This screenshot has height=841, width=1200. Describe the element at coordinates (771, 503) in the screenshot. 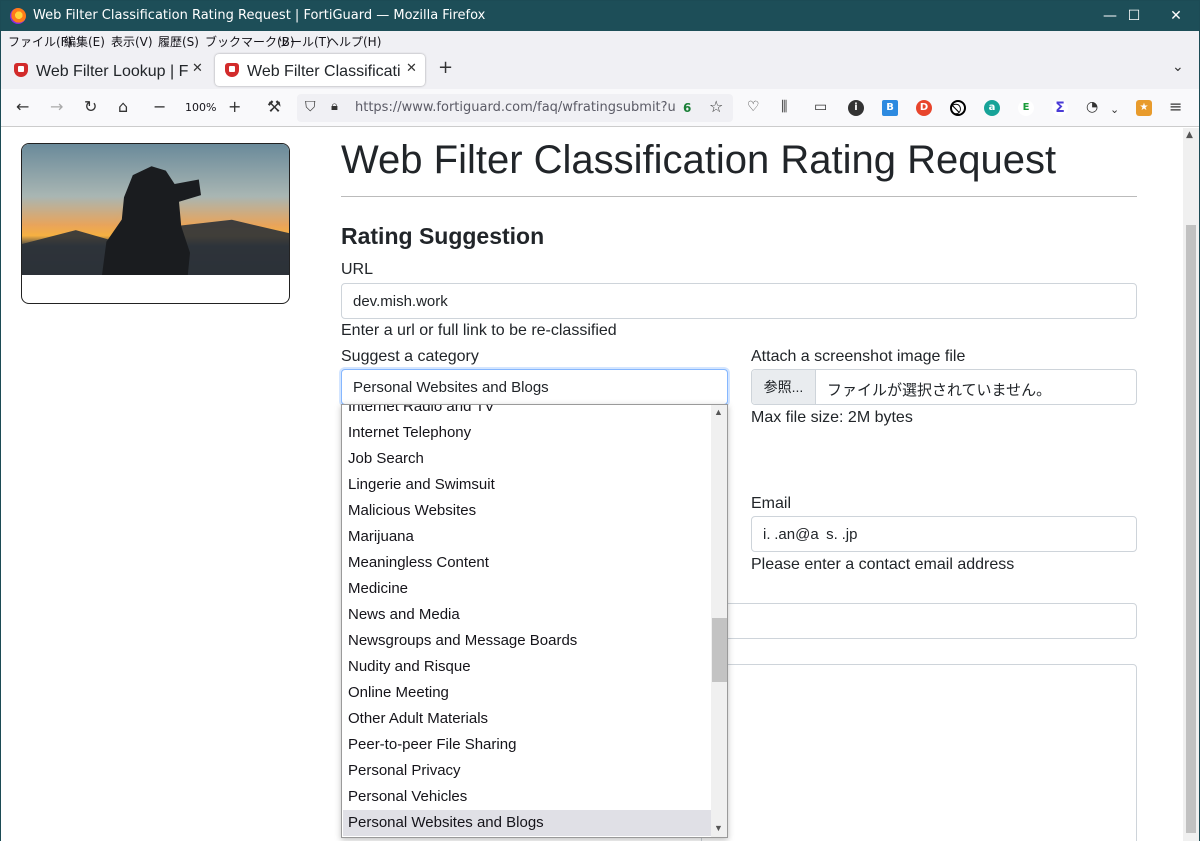

I see `email-label: Email` at that location.